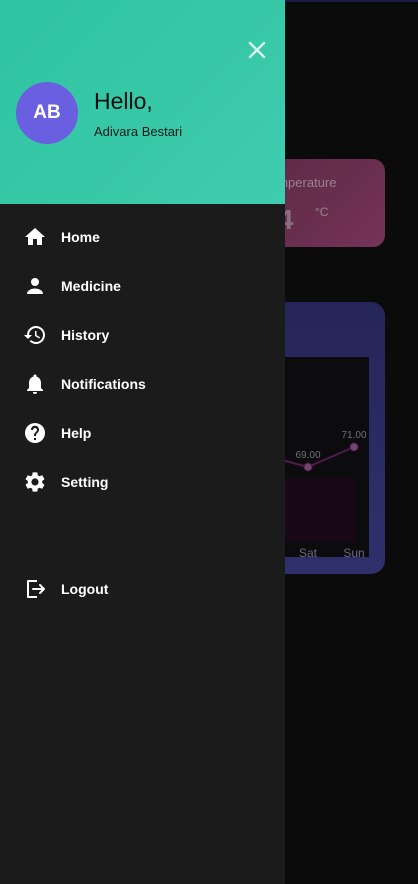 Image resolution: width=418 pixels, height=884 pixels. I want to click on menu-label-help: Help, so click(76, 433).